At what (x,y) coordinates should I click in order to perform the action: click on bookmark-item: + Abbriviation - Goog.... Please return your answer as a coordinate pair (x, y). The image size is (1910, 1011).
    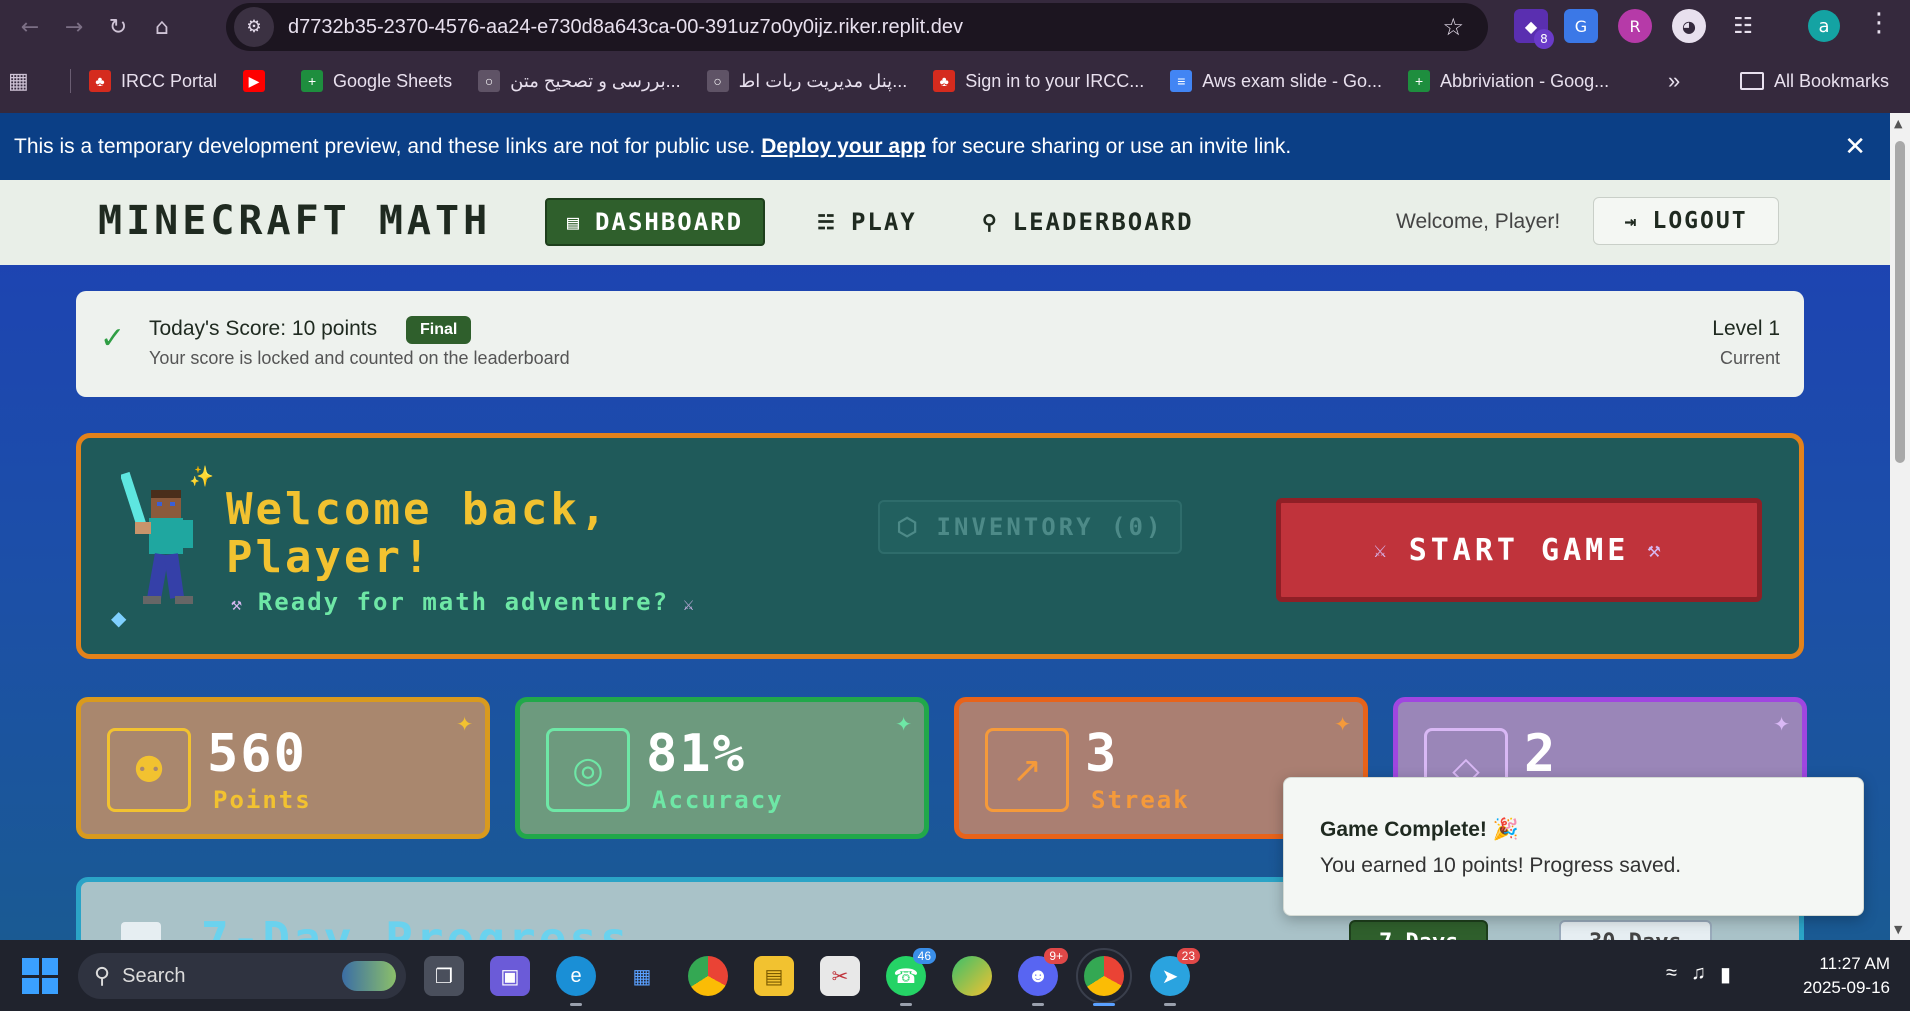
    Looking at the image, I should click on (1508, 81).